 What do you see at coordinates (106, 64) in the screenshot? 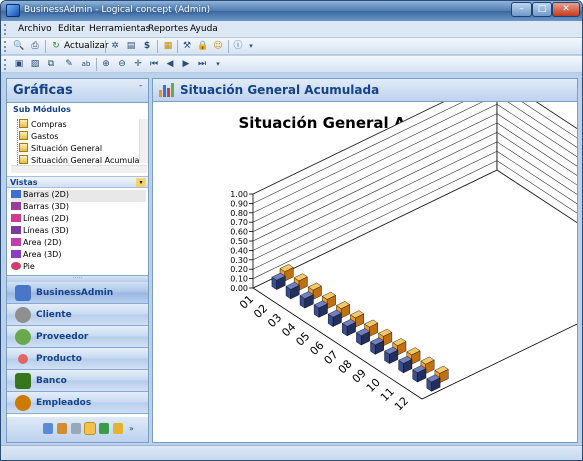
I see `zoom-in-icon: ⊕` at bounding box center [106, 64].